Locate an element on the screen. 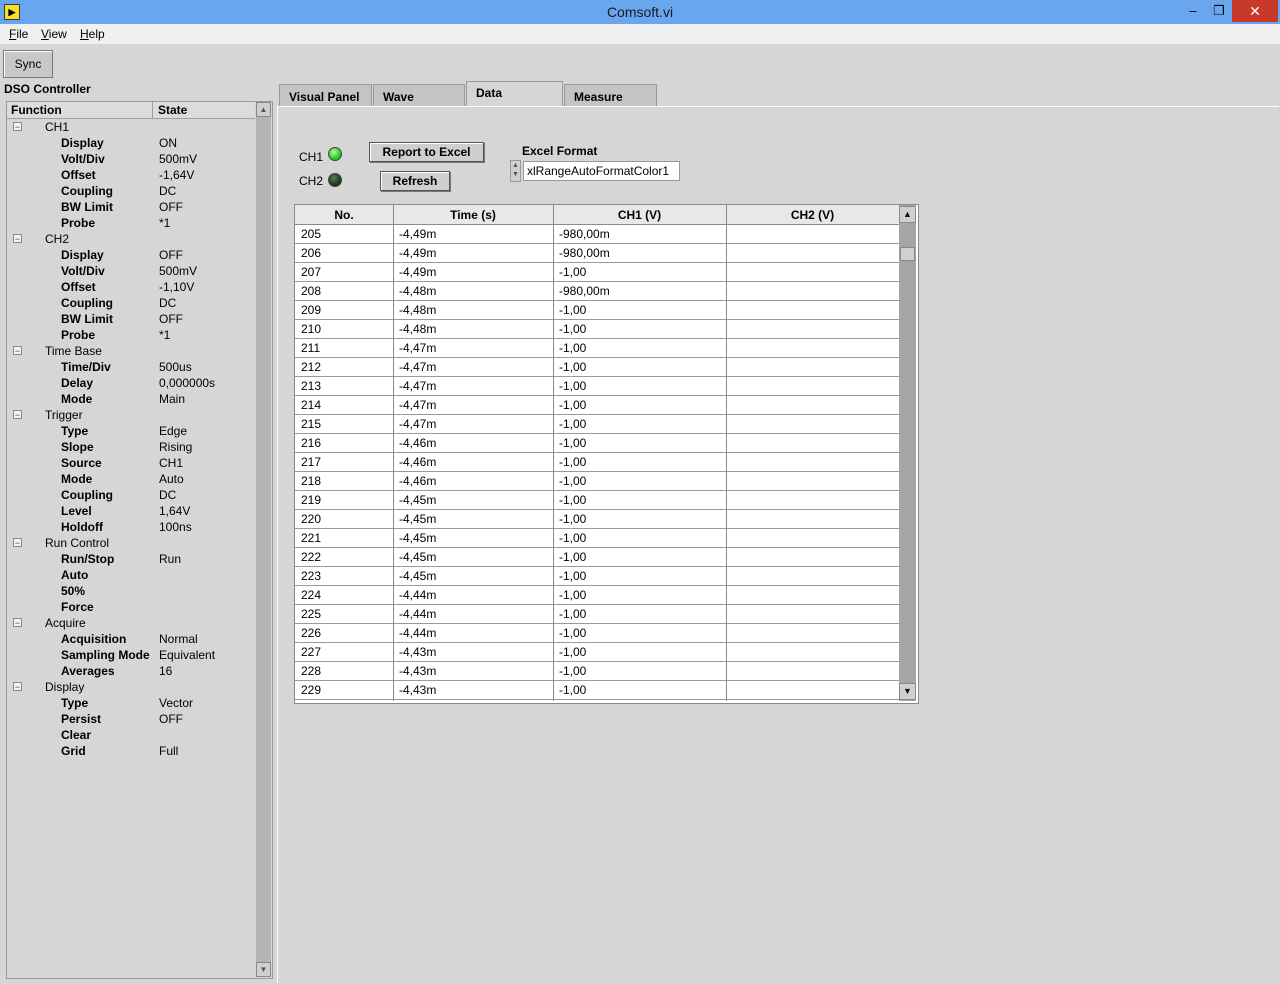  cell-no: 229 is located at coordinates (311, 690).